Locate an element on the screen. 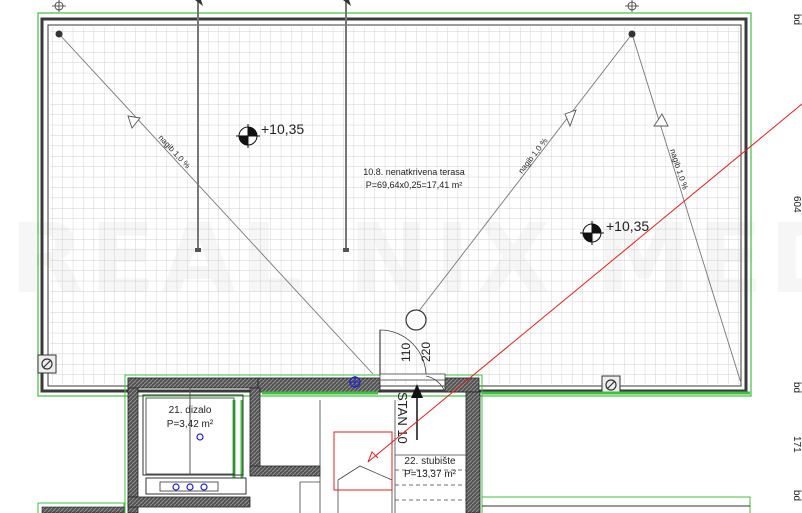 The image size is (802, 513). slope-origin-left is located at coordinates (59, 34).